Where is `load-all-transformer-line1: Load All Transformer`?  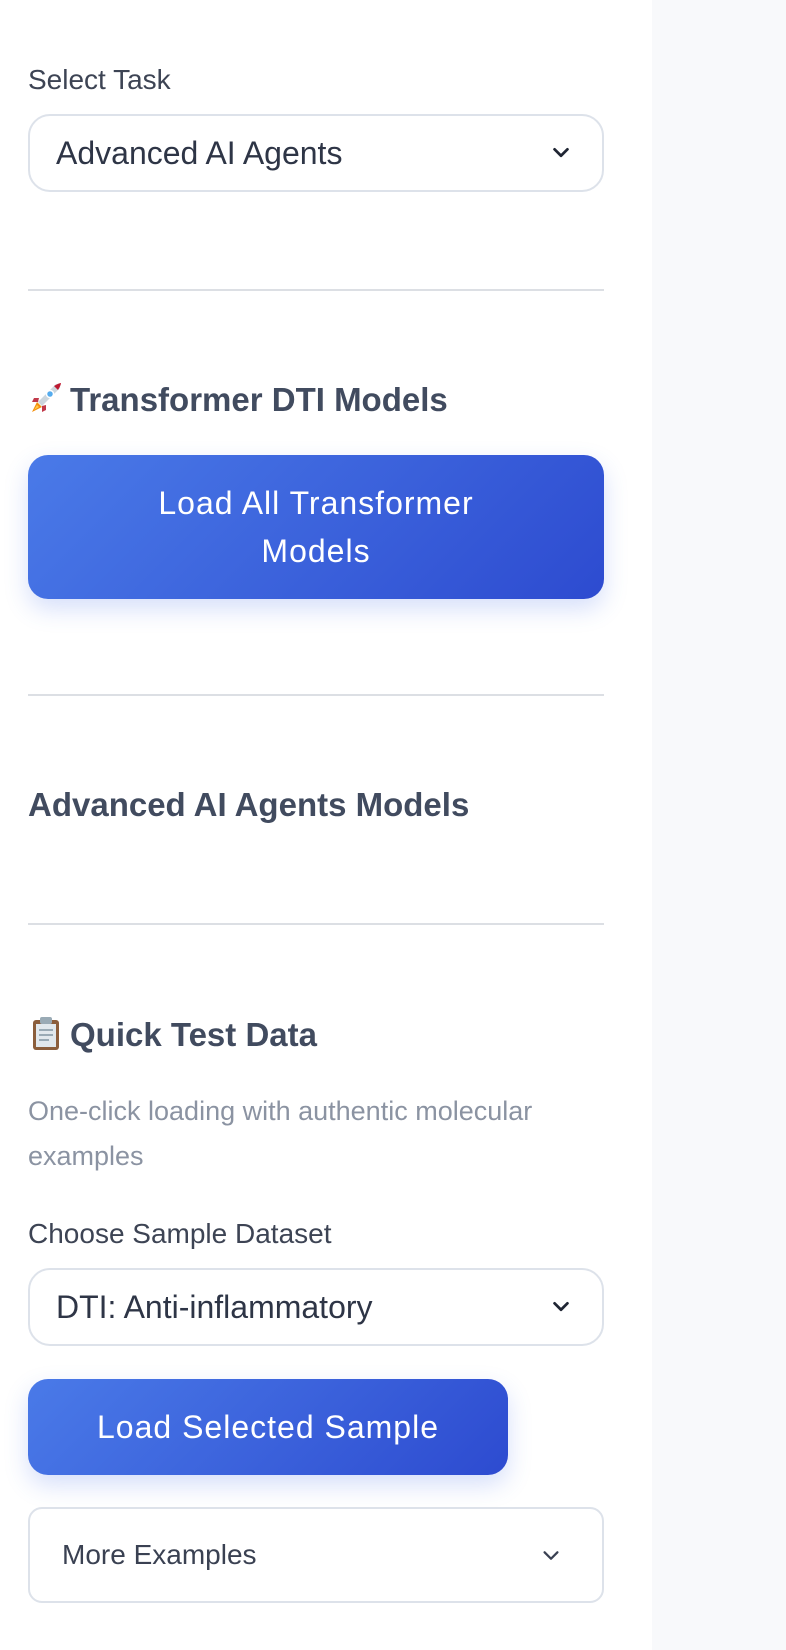
load-all-transformer-line1: Load All Transformer is located at coordinates (316, 503).